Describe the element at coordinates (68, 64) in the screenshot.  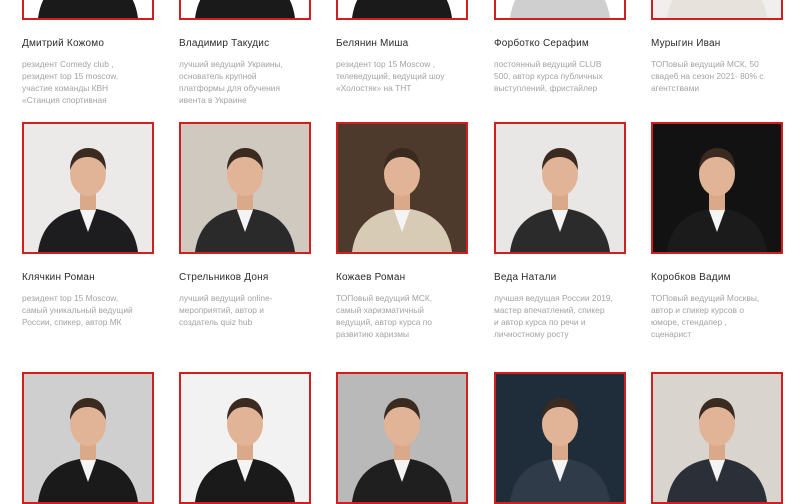
I see `host-description-line: резидент Comedy club ,` at that location.